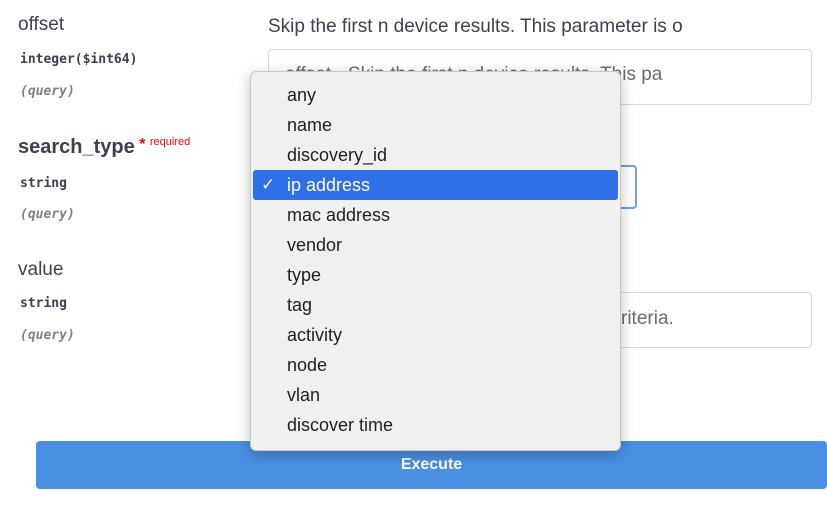 The height and width of the screenshot is (510, 827). What do you see at coordinates (43, 183) in the screenshot?
I see `param-type-search-type: string` at bounding box center [43, 183].